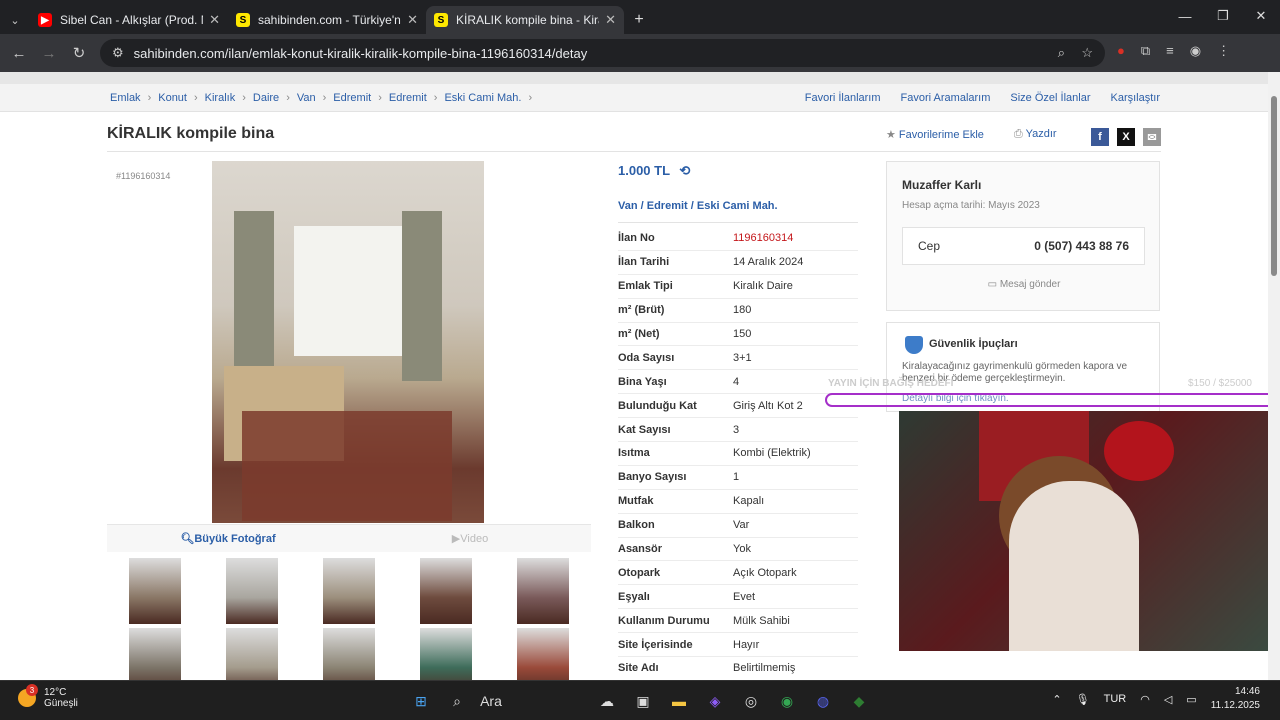  Describe the element at coordinates (470, 538) in the screenshot. I see `video-tab: ▶ Video` at that location.